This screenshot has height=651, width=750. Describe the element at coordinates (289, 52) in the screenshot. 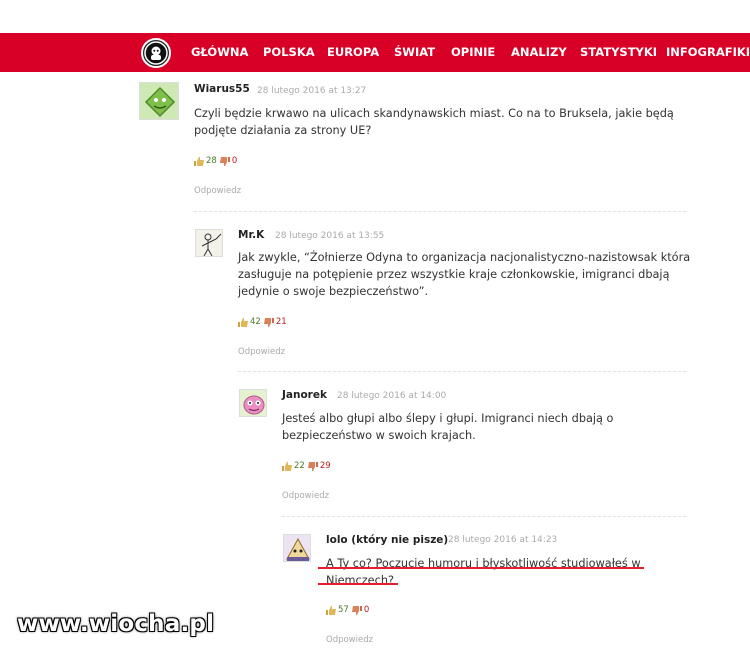

I see `nav-item-polska: POLSKA` at that location.